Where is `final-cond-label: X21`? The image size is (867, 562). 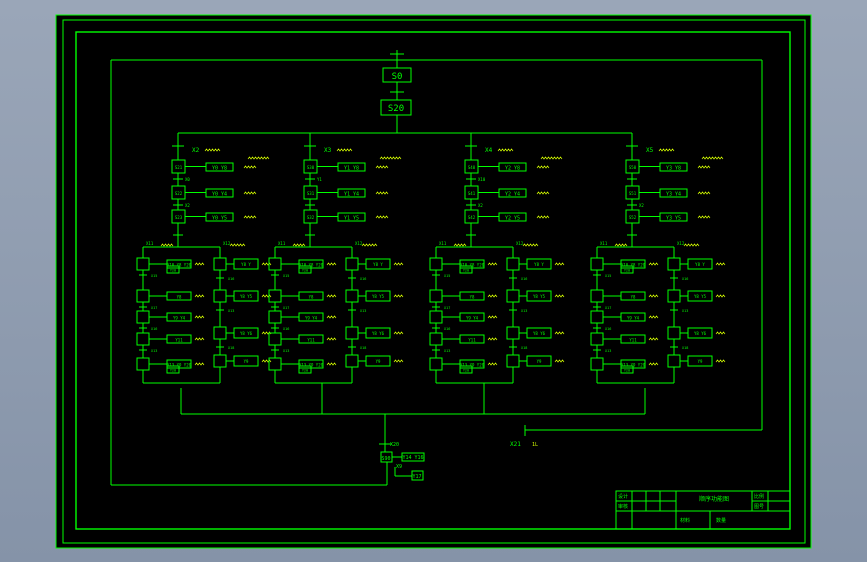
final-cond-label: X21 is located at coordinates (515, 444).